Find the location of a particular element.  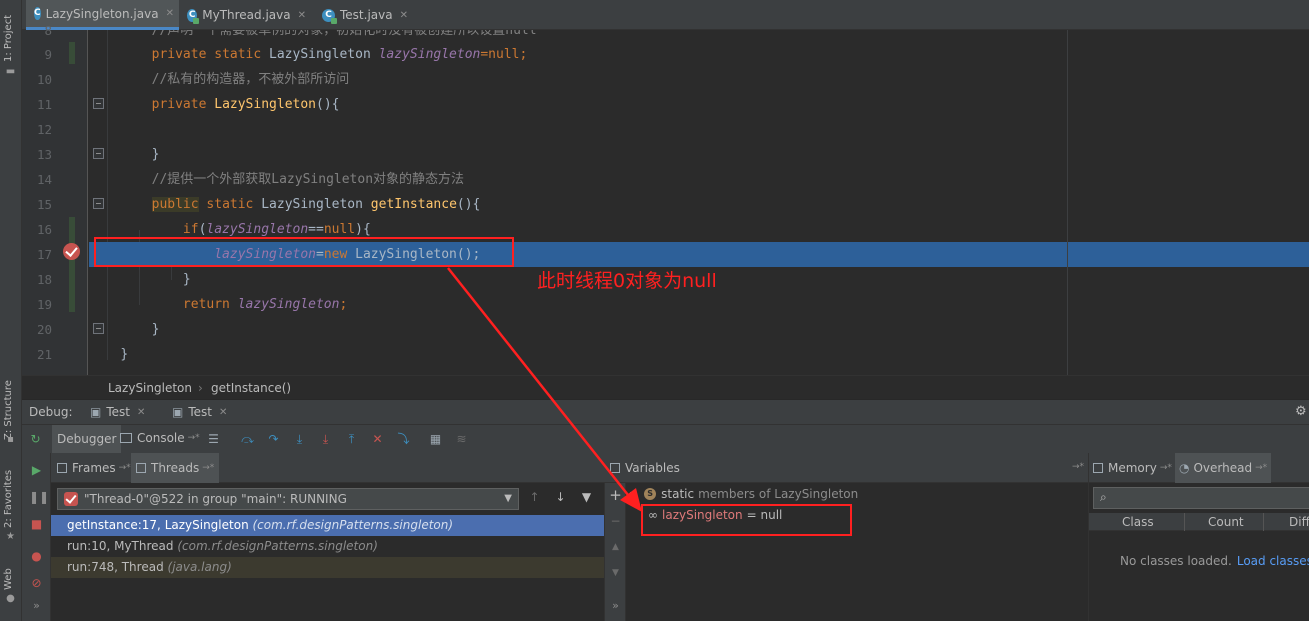

arrow-up-icon: ↑ is located at coordinates (534, 497).